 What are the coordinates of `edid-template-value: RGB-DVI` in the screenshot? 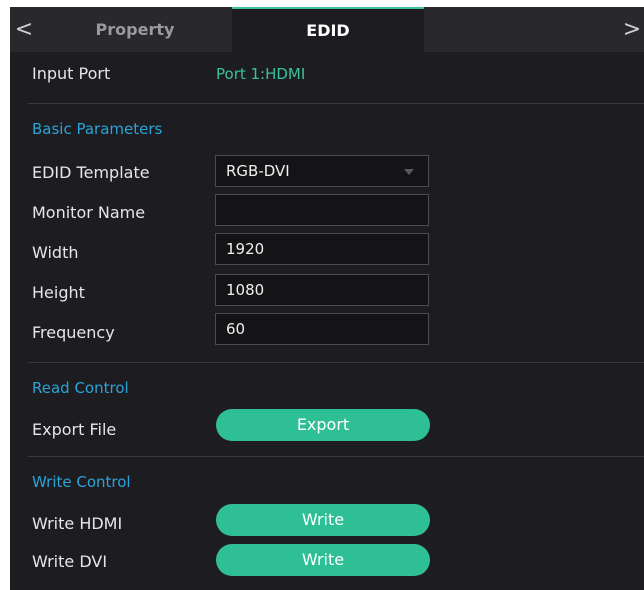 It's located at (258, 171).